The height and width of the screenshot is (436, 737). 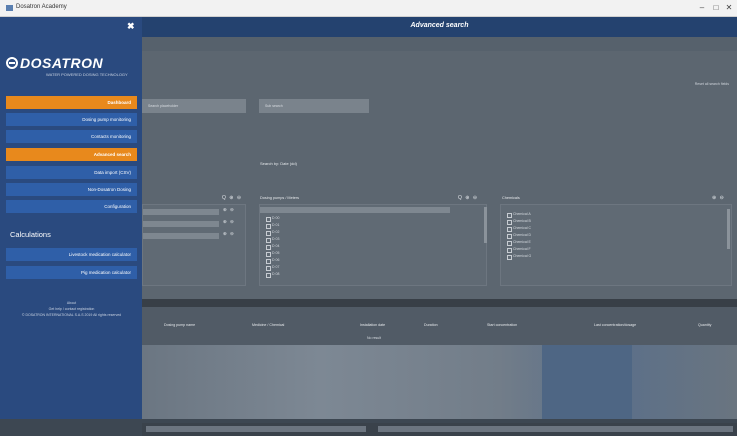 What do you see at coordinates (702, 7) in the screenshot?
I see `minimize-button: –` at bounding box center [702, 7].